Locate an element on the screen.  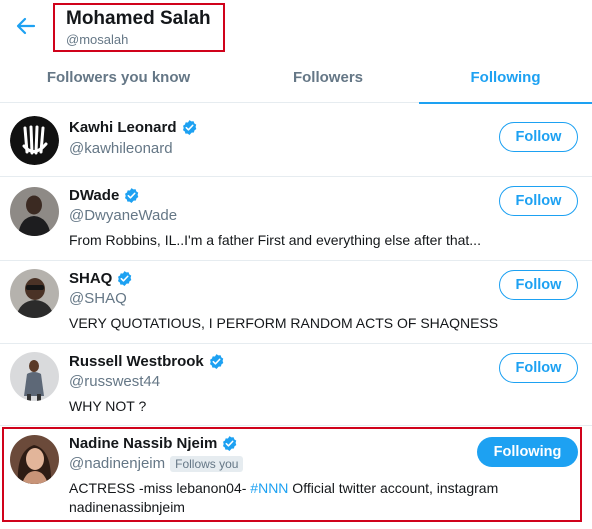
user-name: Nadine Nassib Njeim is located at coordinates (143, 443).